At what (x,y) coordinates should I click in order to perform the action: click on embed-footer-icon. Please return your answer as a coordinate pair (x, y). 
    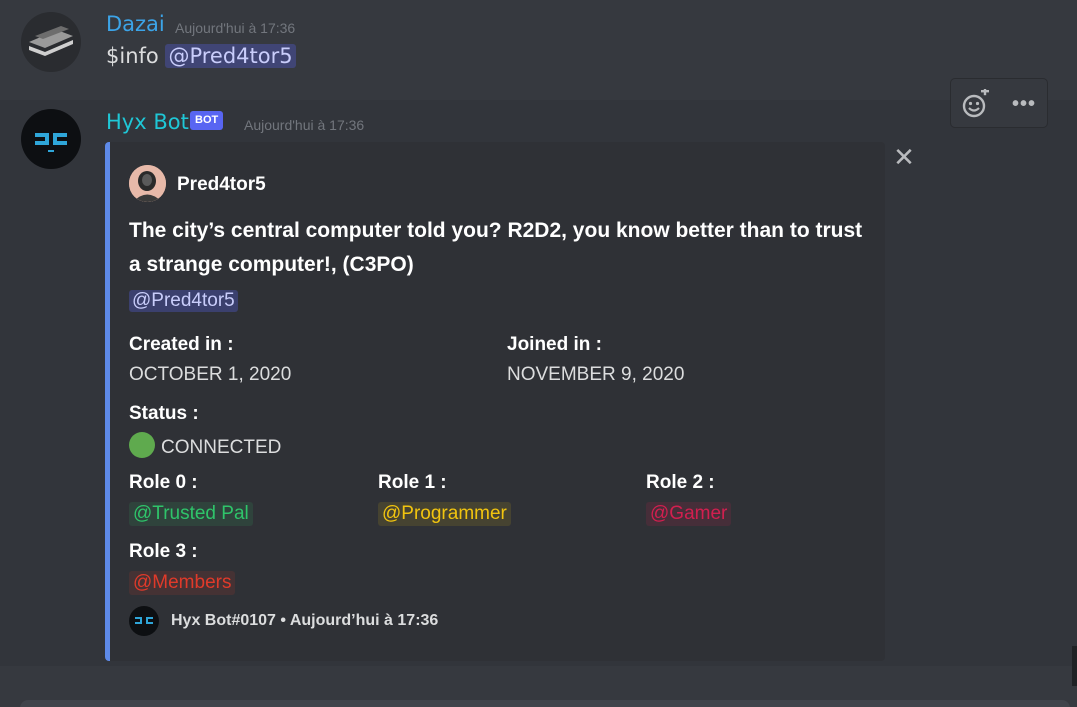
    Looking at the image, I should click on (144, 621).